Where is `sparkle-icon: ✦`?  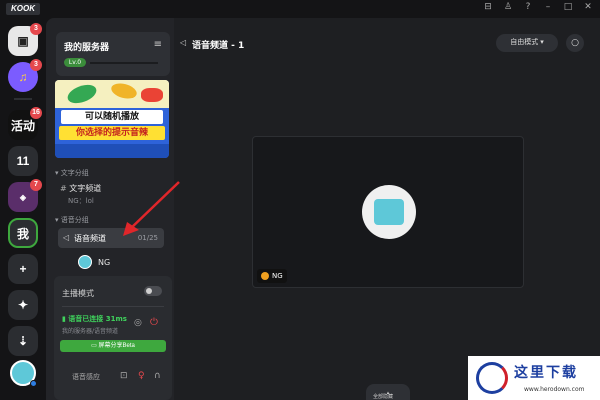
sparkle-icon: ✦ is located at coordinates (23, 305).